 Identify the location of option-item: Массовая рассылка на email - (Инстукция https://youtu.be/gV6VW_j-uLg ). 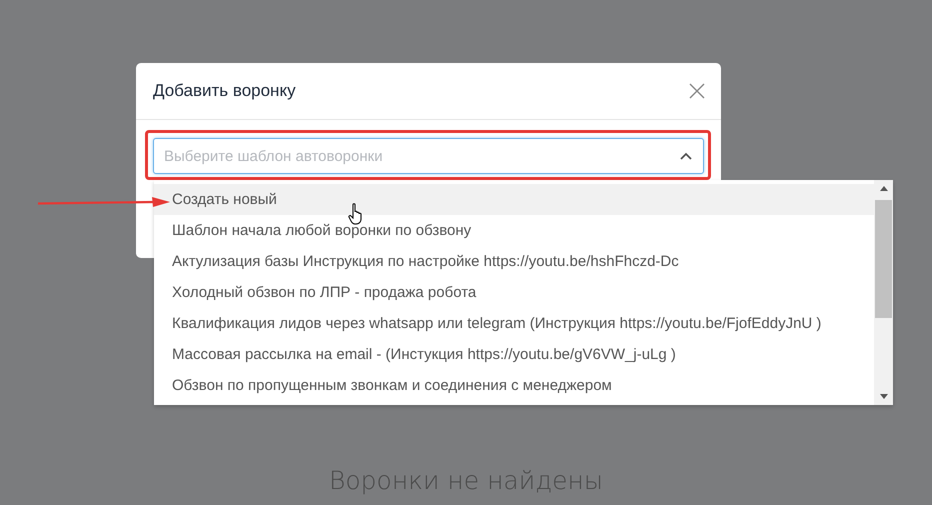
(514, 354).